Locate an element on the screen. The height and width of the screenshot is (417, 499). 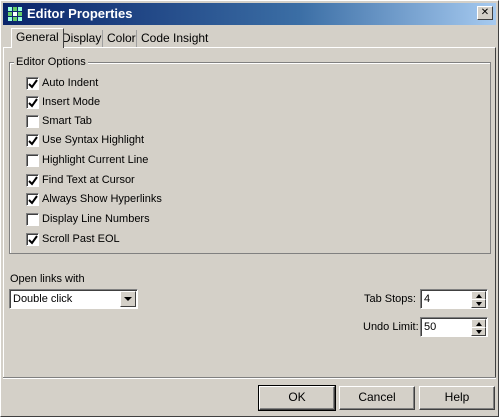
editor-options-label: Editor Options is located at coordinates (51, 62).